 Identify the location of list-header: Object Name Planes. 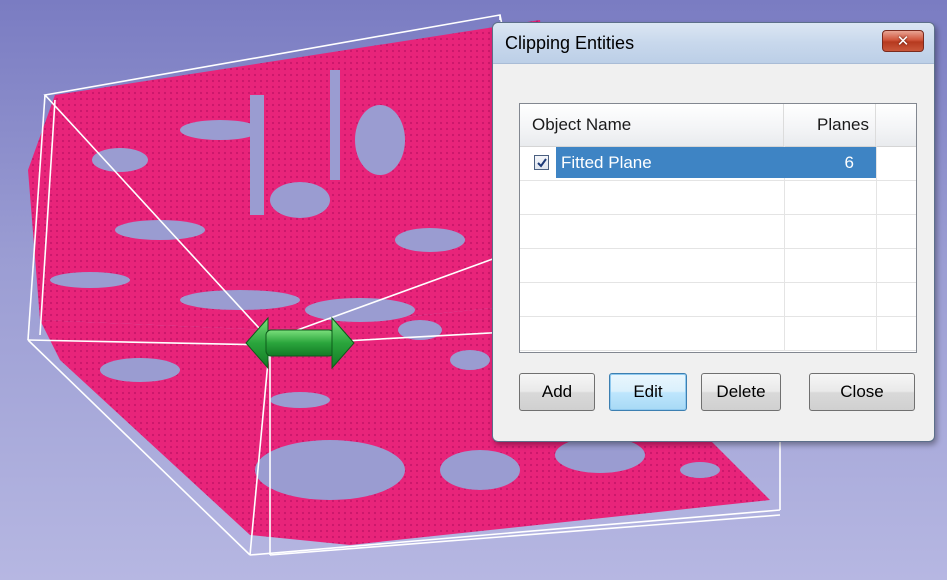
(718, 125).